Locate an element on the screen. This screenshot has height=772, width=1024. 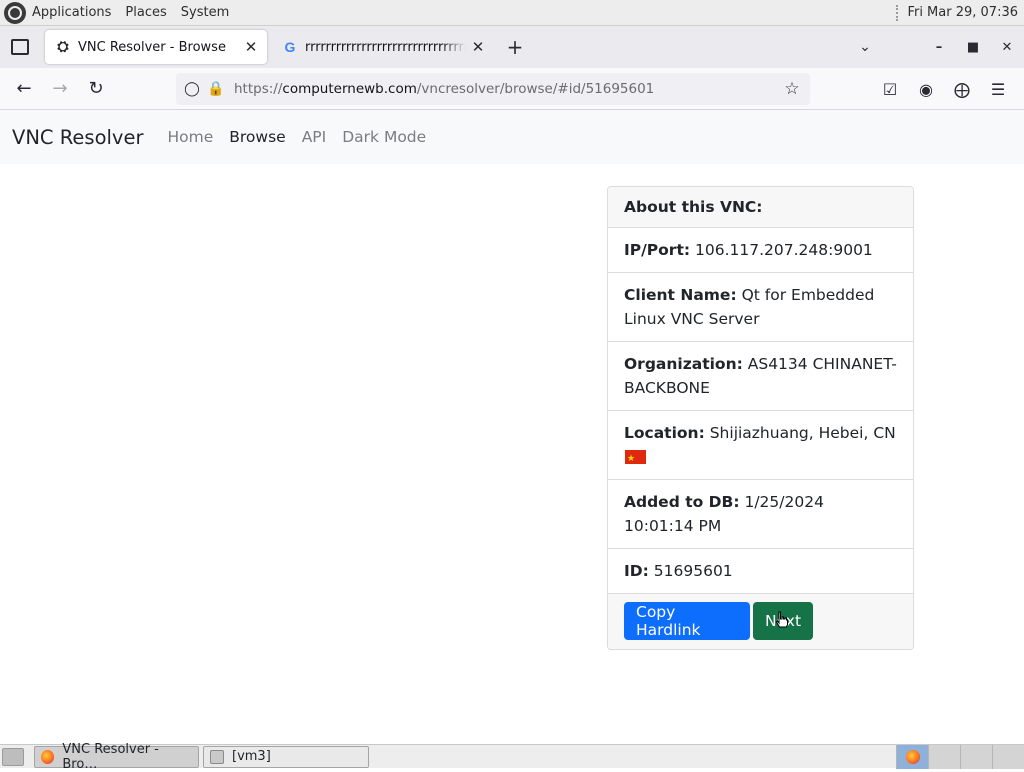
china-flag-icon is located at coordinates (635, 459).